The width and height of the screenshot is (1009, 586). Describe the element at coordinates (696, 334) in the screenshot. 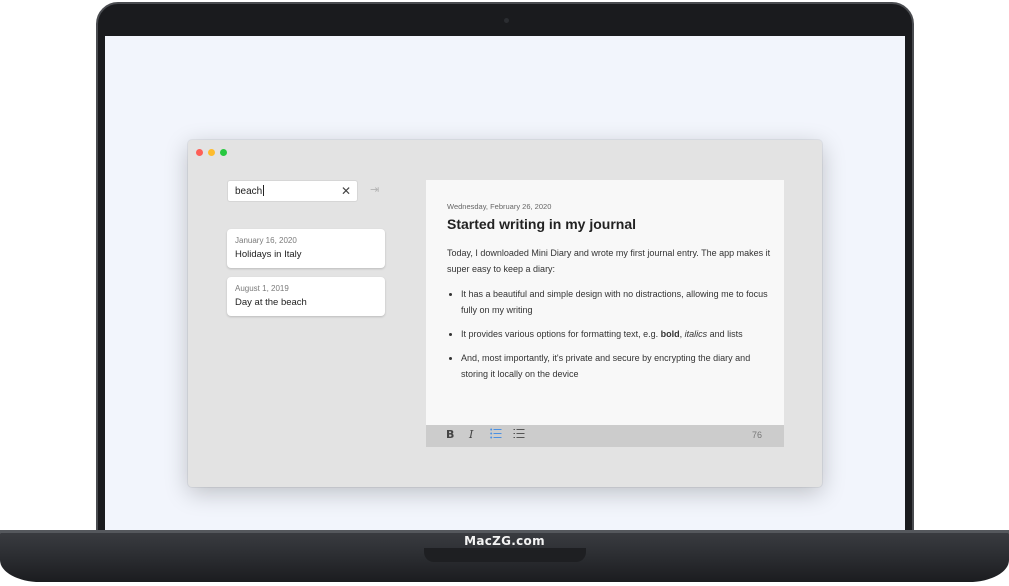

I see `italic-text: italics` at that location.